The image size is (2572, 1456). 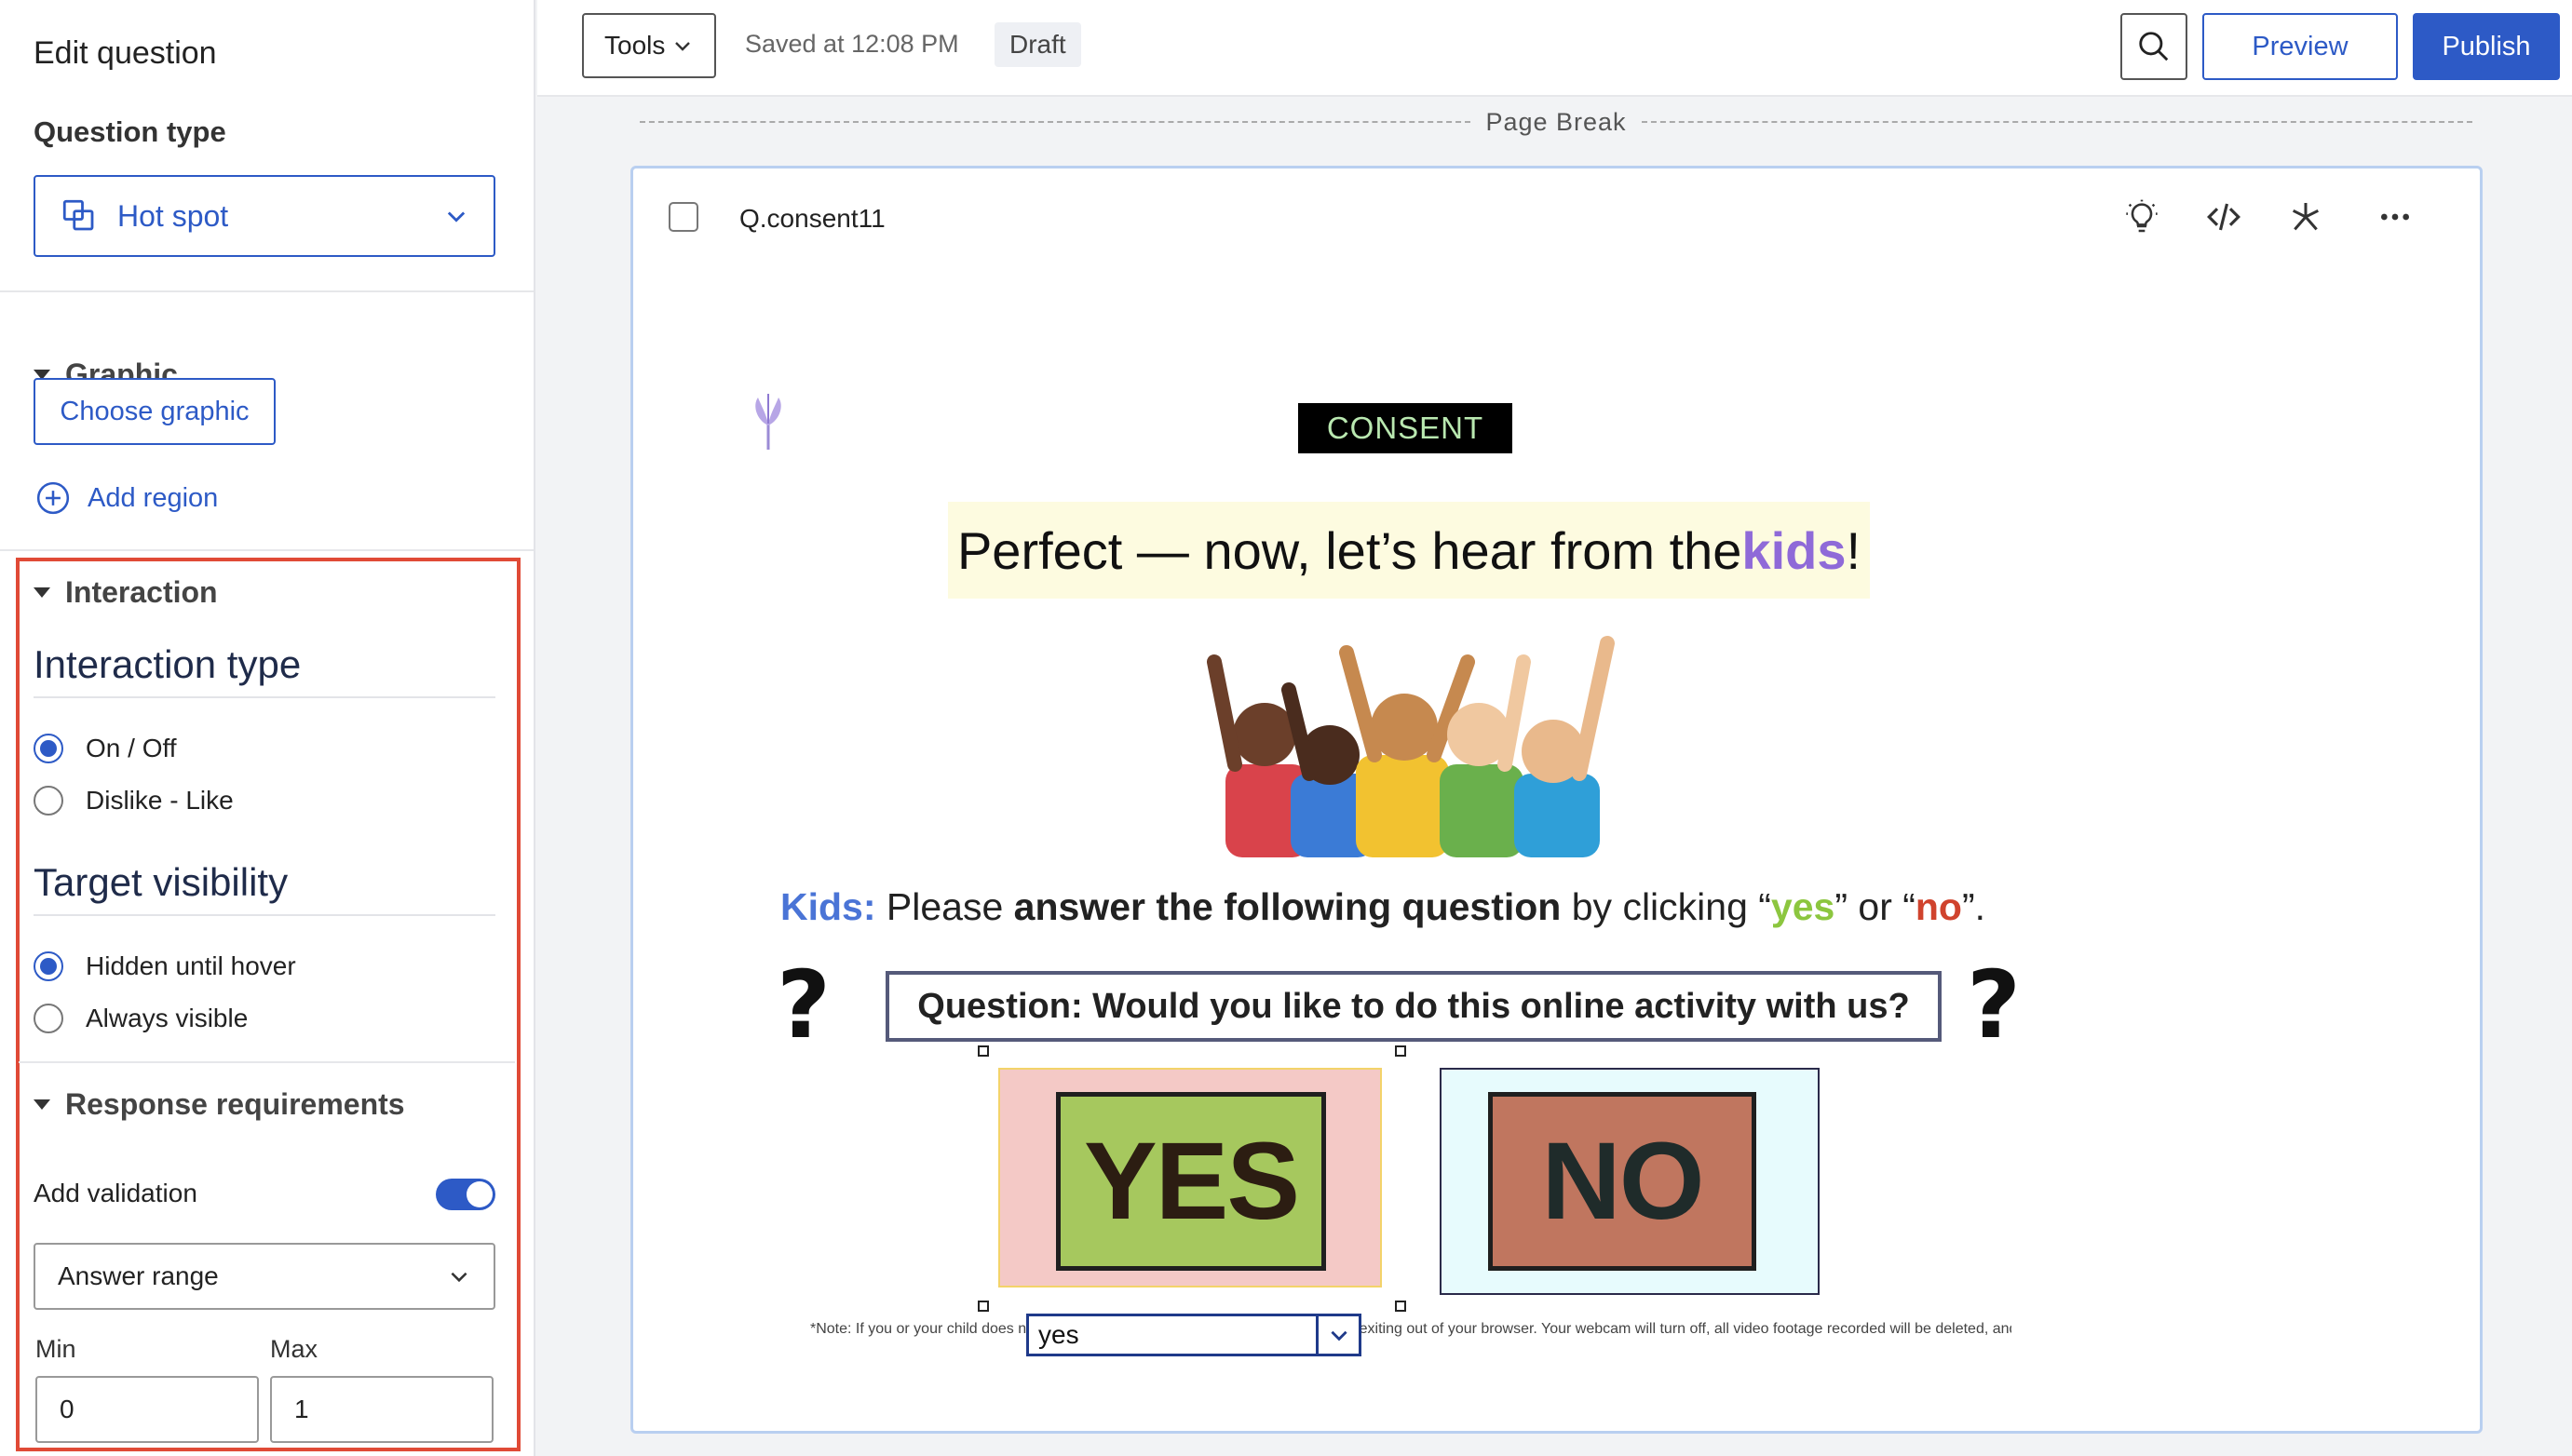 I want to click on more-horizontal-icon, so click(x=2395, y=217).